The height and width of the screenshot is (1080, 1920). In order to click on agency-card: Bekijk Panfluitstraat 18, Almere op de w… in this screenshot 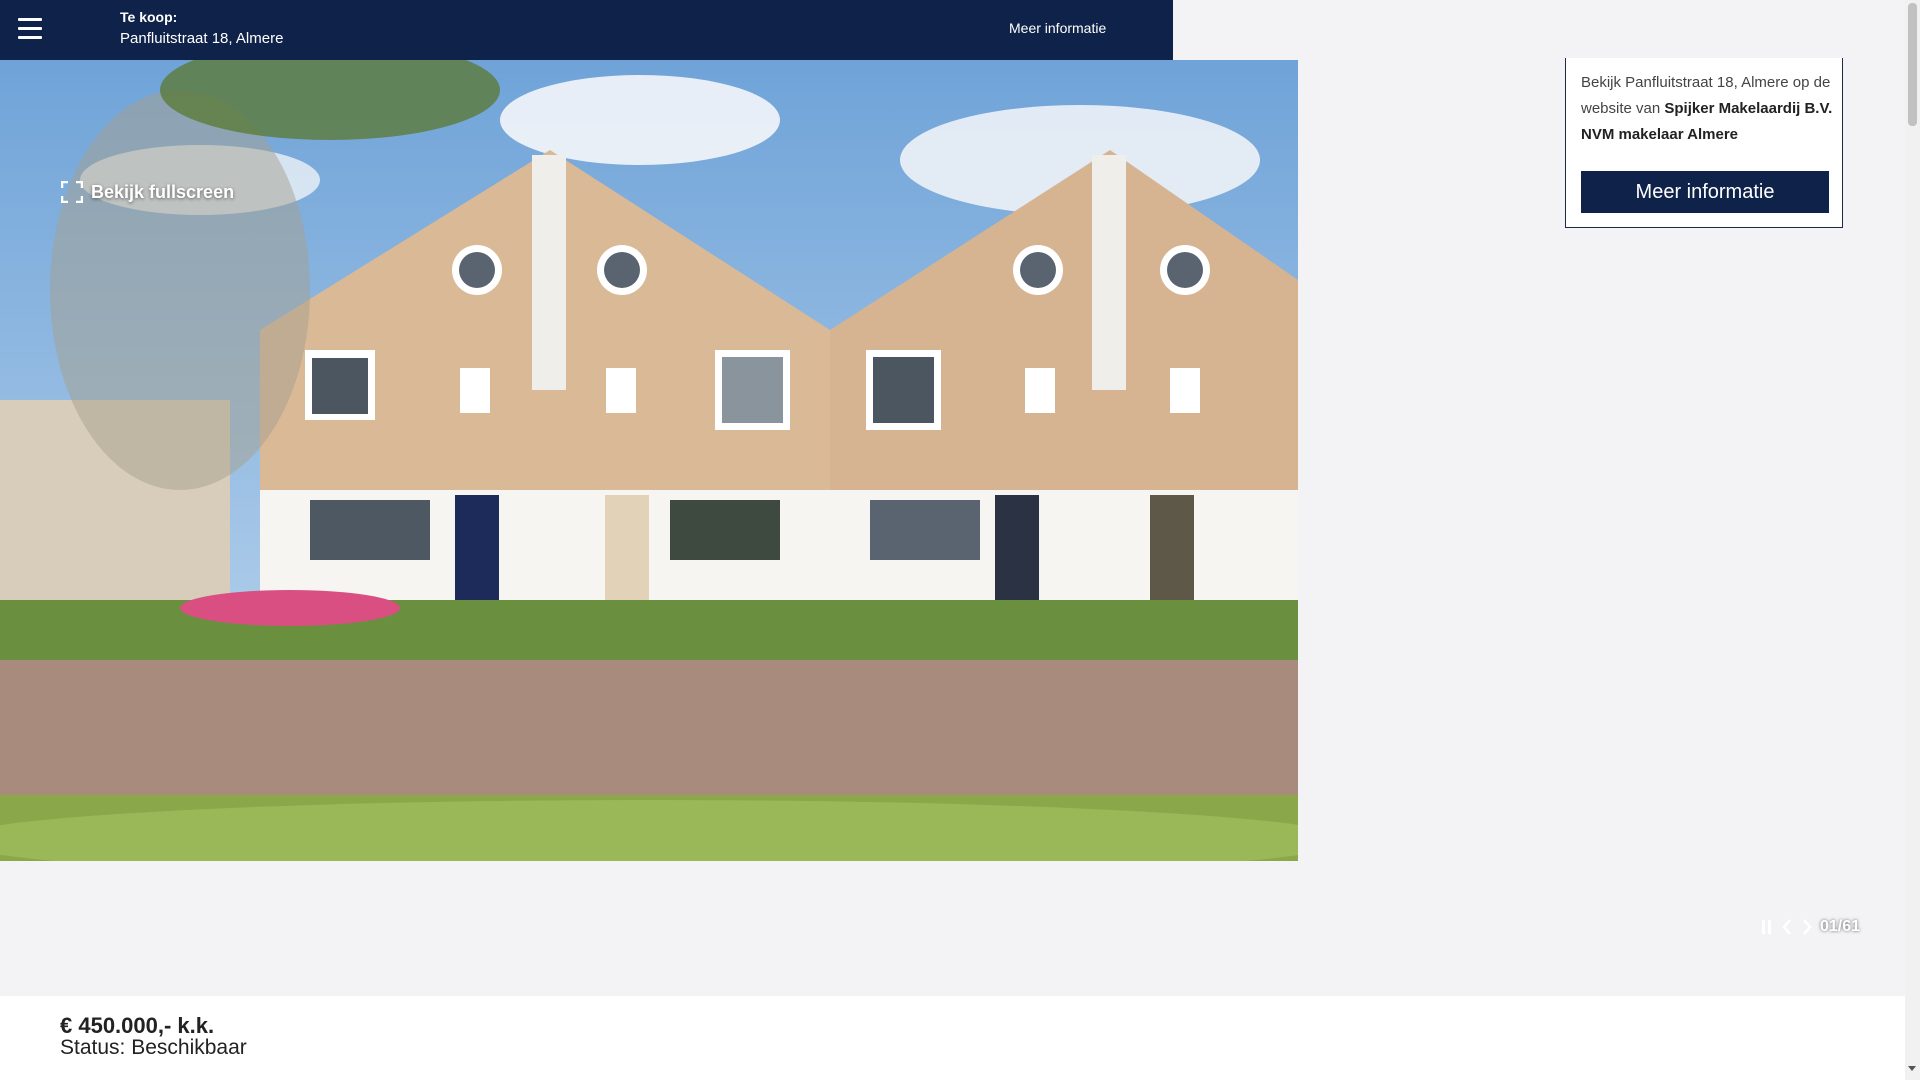, I will do `click(1704, 143)`.